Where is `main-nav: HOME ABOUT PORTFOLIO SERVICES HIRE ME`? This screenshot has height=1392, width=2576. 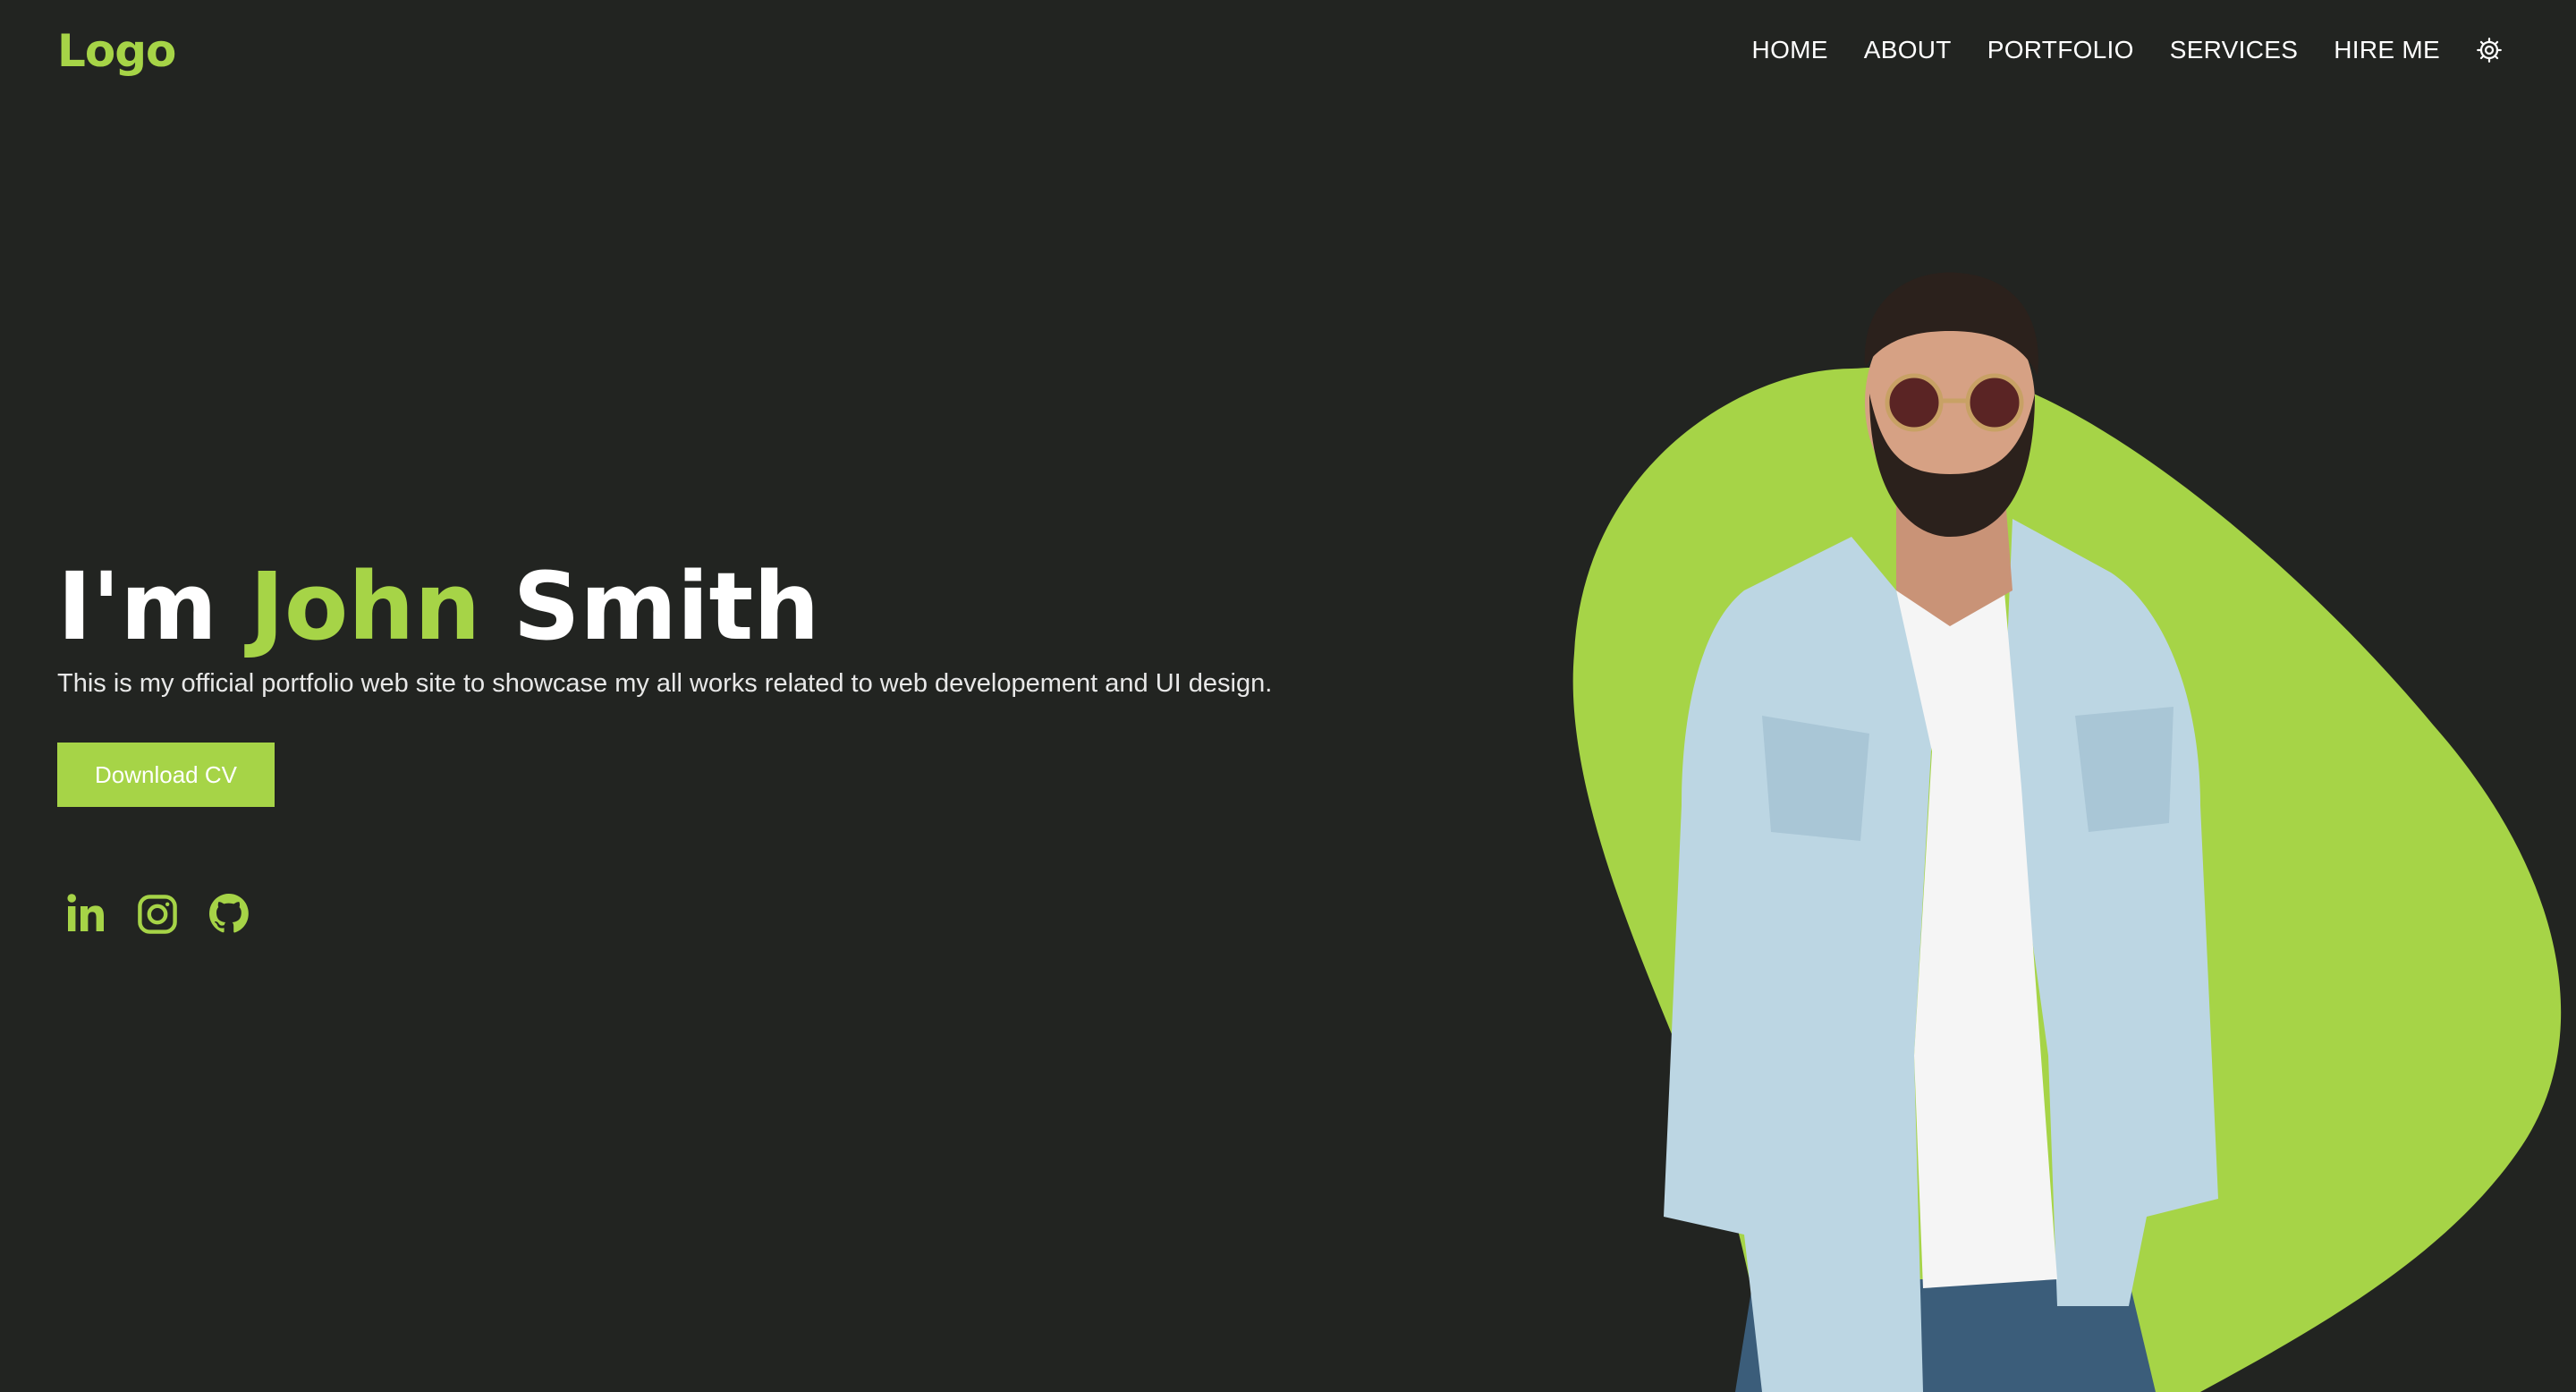
main-nav: HOME ABOUT PORTFOLIO SERVICES HIRE ME is located at coordinates (2127, 50).